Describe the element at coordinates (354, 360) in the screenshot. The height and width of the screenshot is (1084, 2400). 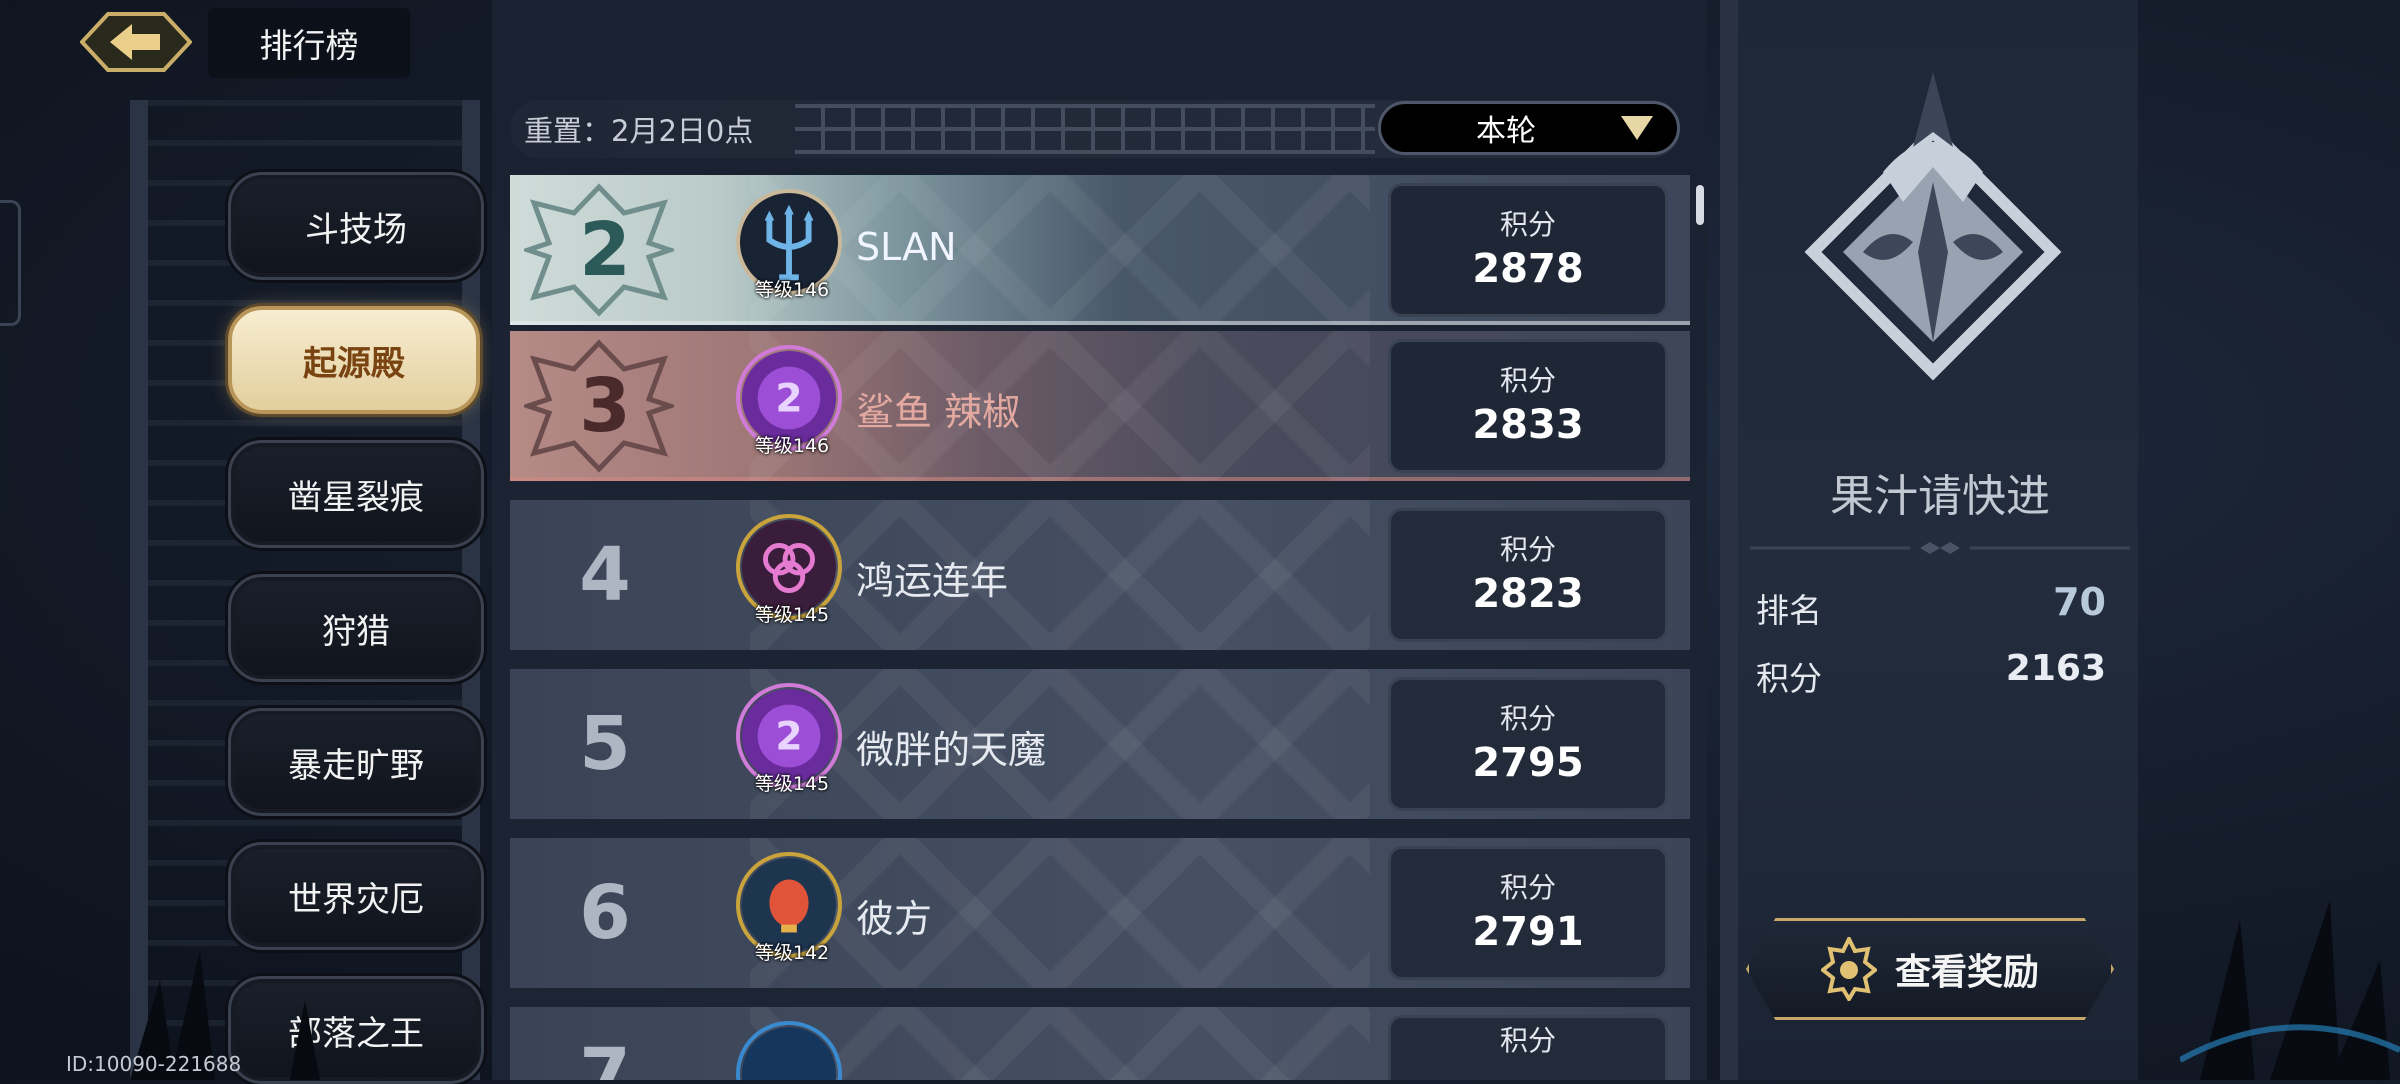
I see `nav-item-origin-hall: 起源殿` at that location.